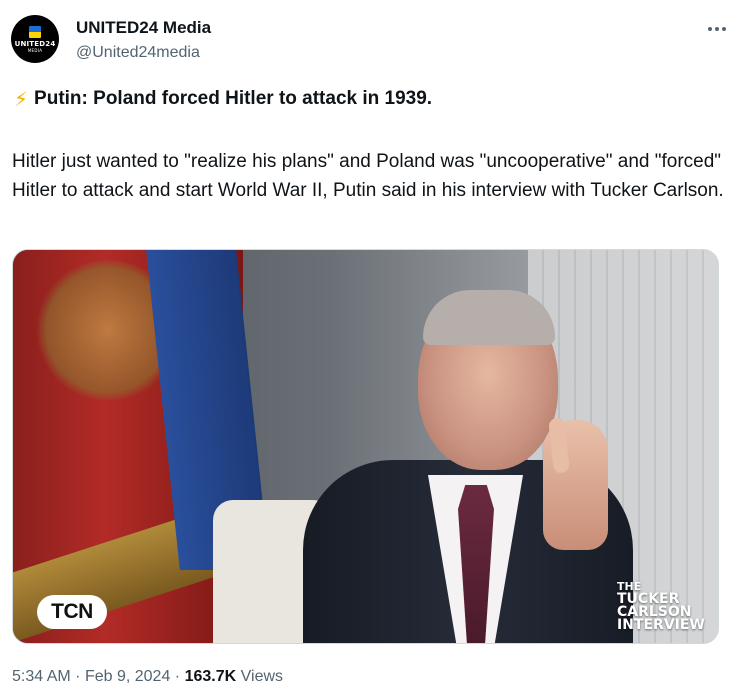  I want to click on more-options-icon, so click(717, 29).